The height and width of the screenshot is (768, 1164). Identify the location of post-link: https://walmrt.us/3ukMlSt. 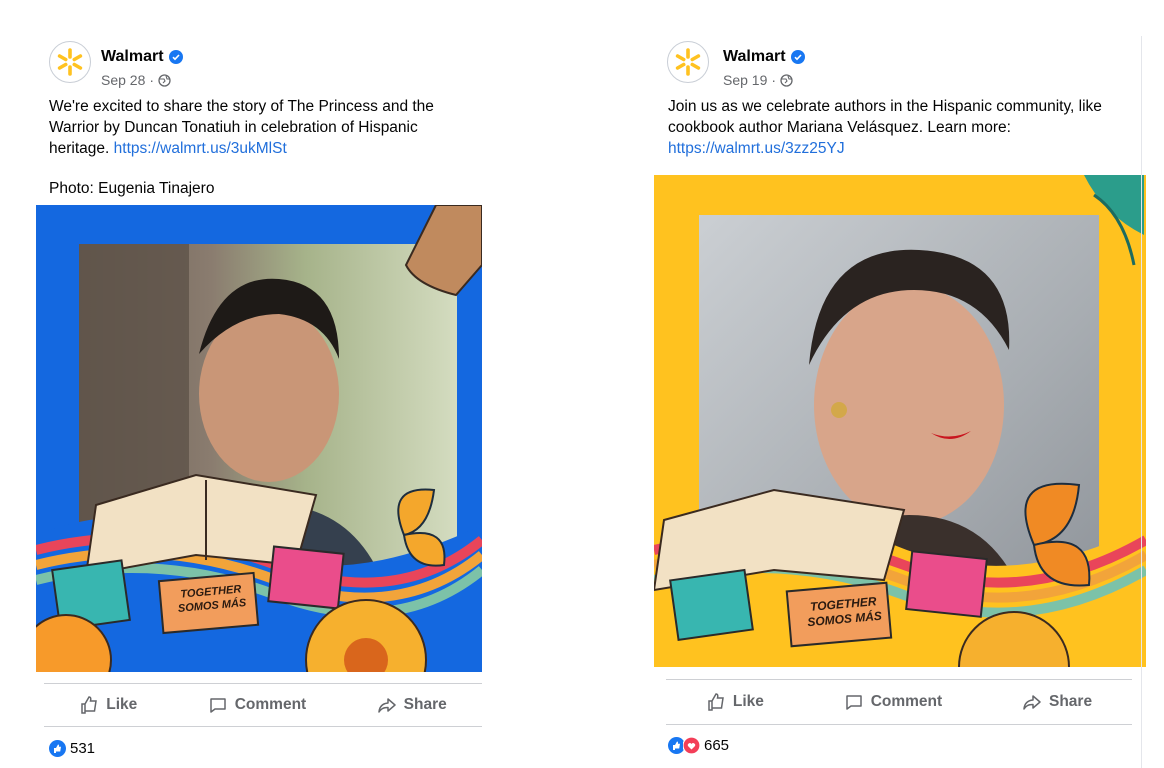
(200, 148).